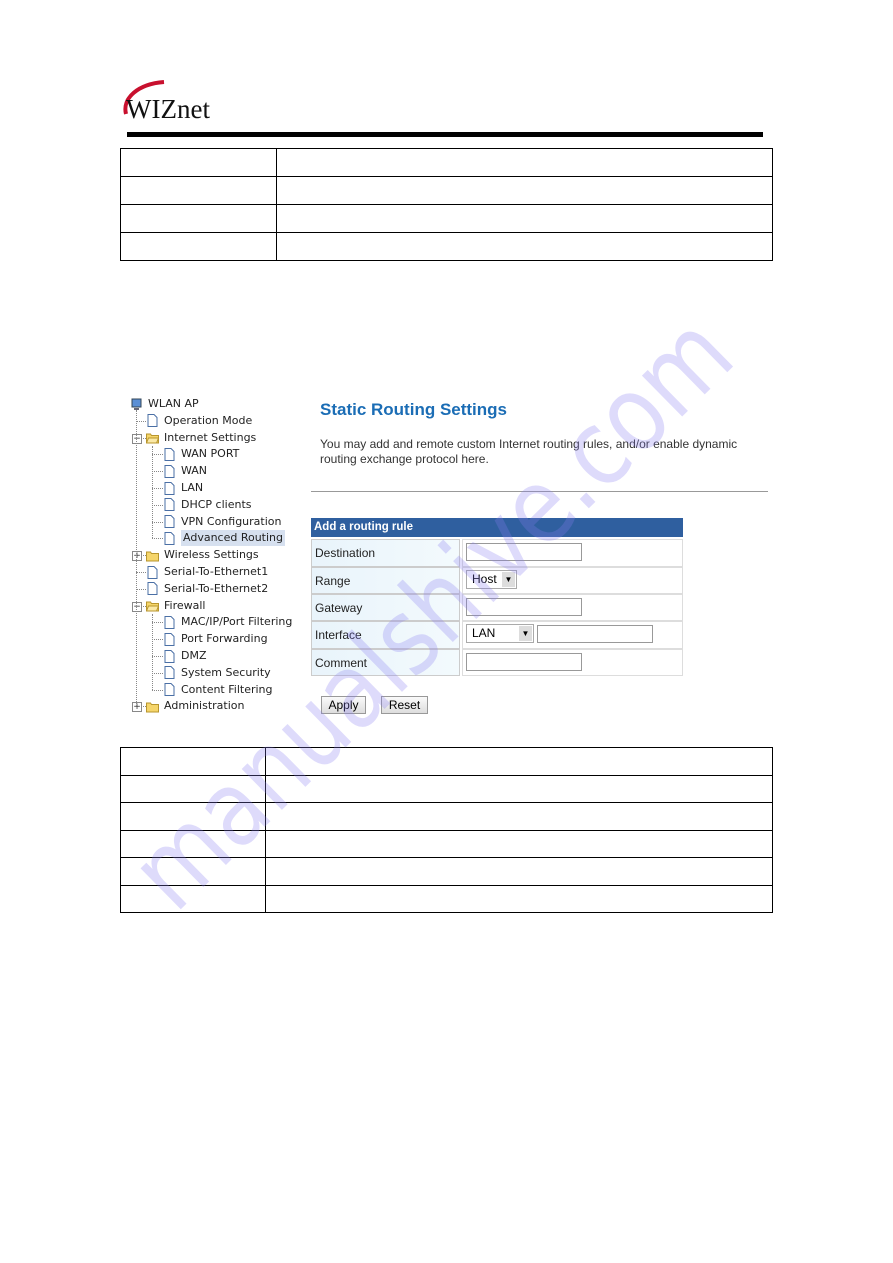 Image resolution: width=893 pixels, height=1263 pixels. I want to click on tree-item-label: MAC/IP/Port Filtering, so click(237, 622).